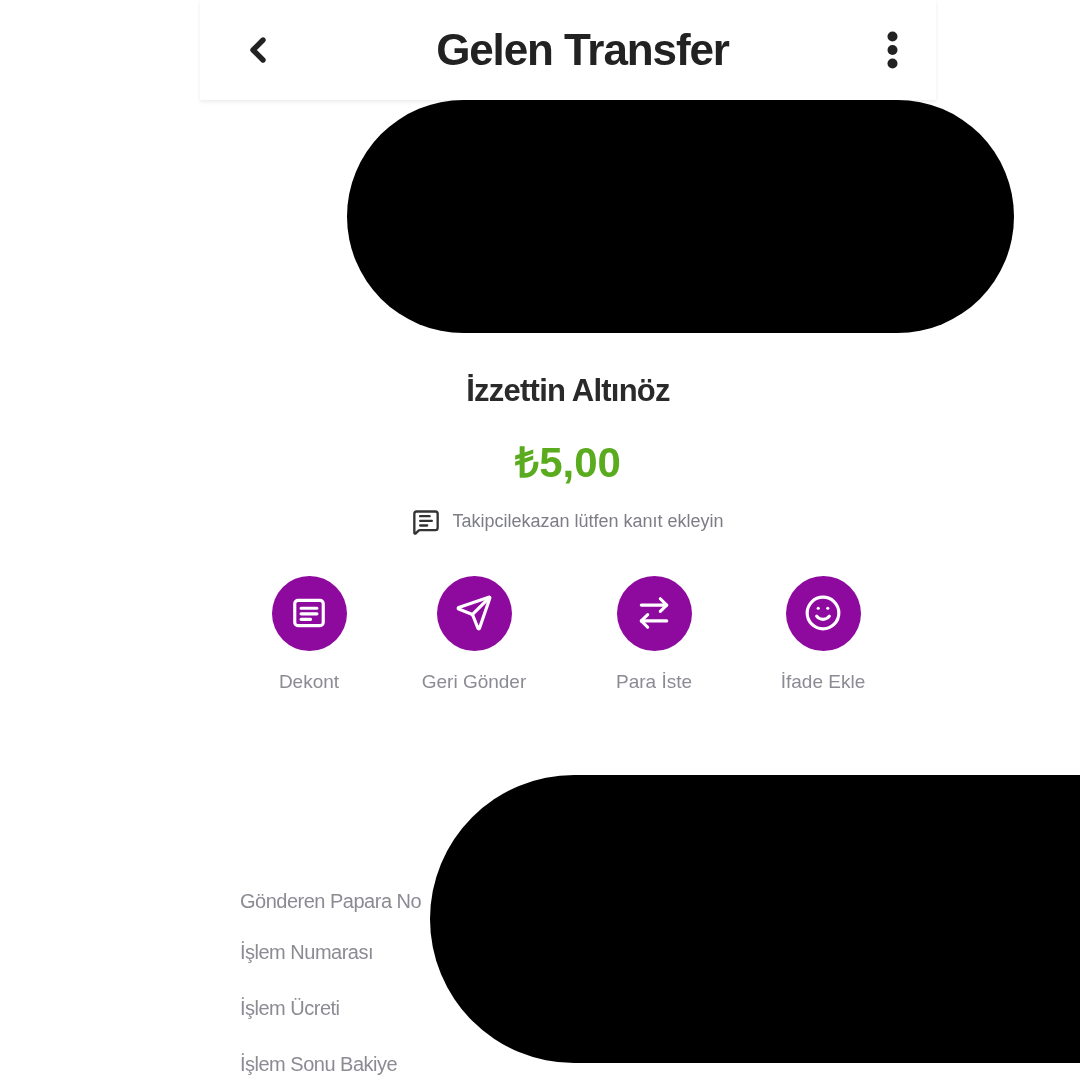 The width and height of the screenshot is (1080, 1080). Describe the element at coordinates (474, 681) in the screenshot. I see `action-label: Geri Gönder` at that location.